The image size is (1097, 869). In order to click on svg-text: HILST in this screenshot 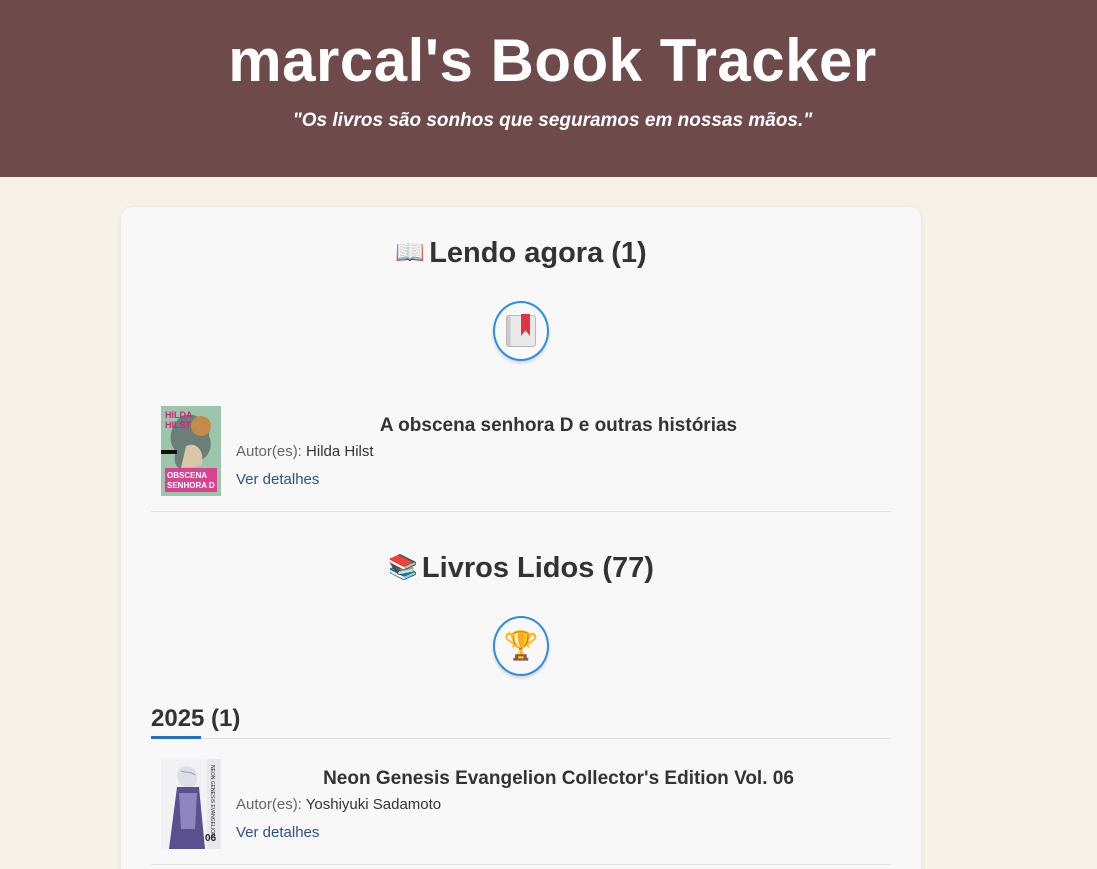, I will do `click(178, 425)`.